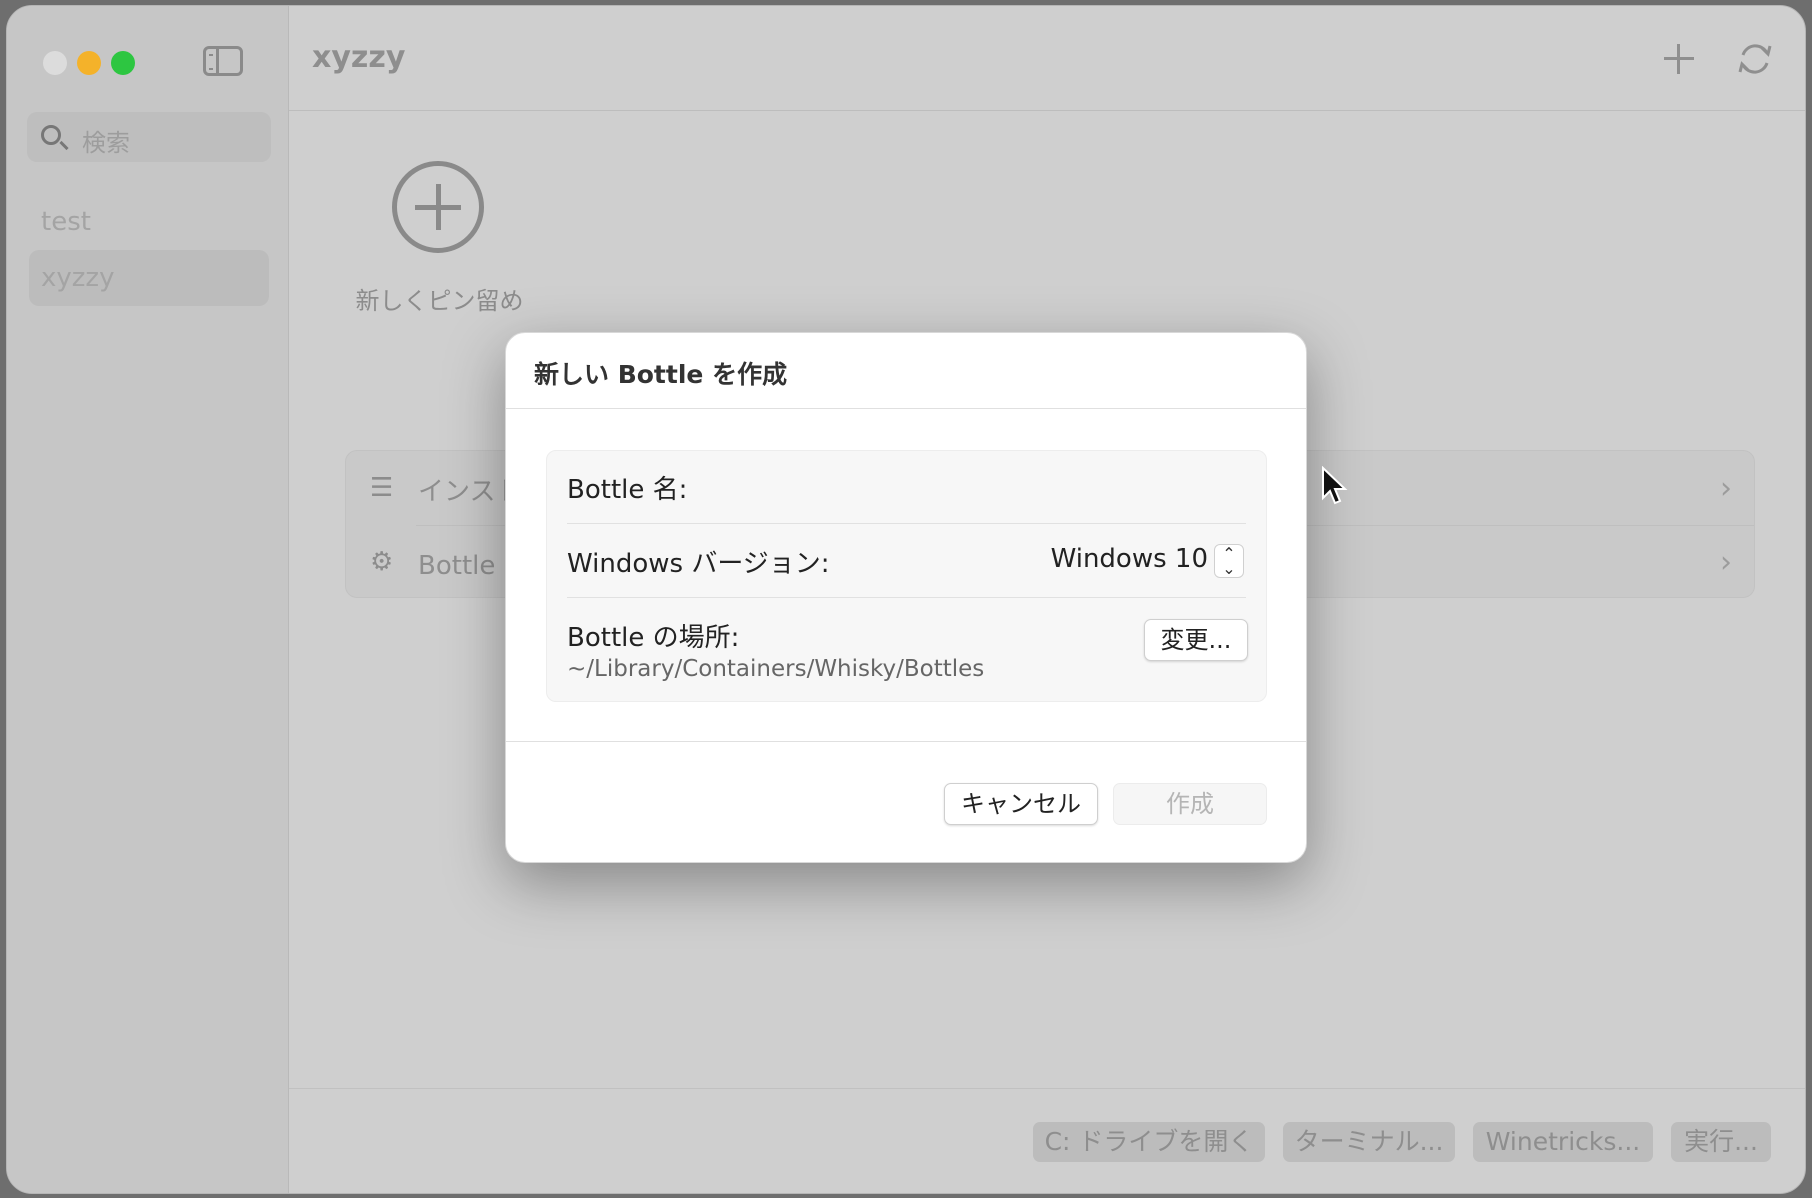 The height and width of the screenshot is (1198, 1812). Describe the element at coordinates (1047, 1088) in the screenshot. I see `bottom-bar-divider` at that location.